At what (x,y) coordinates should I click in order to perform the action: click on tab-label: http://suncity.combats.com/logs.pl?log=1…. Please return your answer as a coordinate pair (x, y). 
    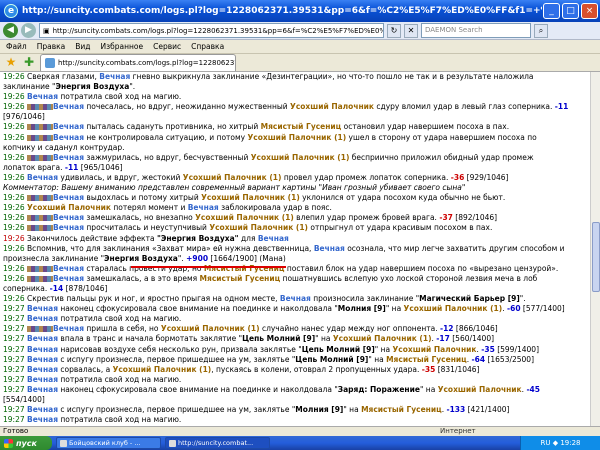
    Looking at the image, I should click on (147, 63).